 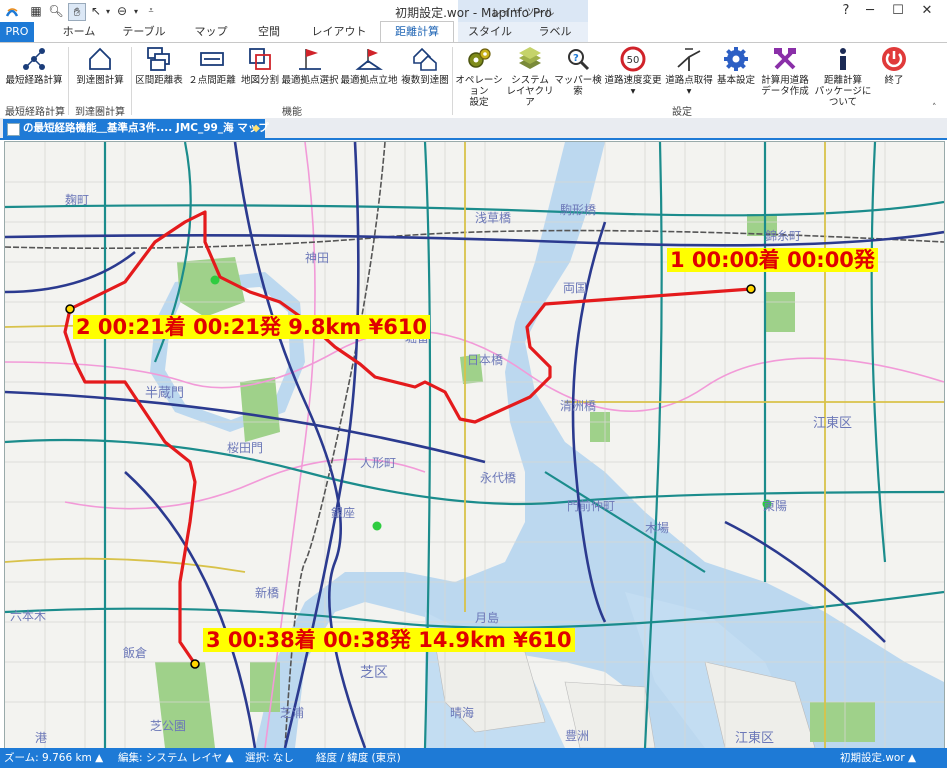 What do you see at coordinates (378, 463) in the screenshot?
I see `place-name: 人形町` at bounding box center [378, 463].